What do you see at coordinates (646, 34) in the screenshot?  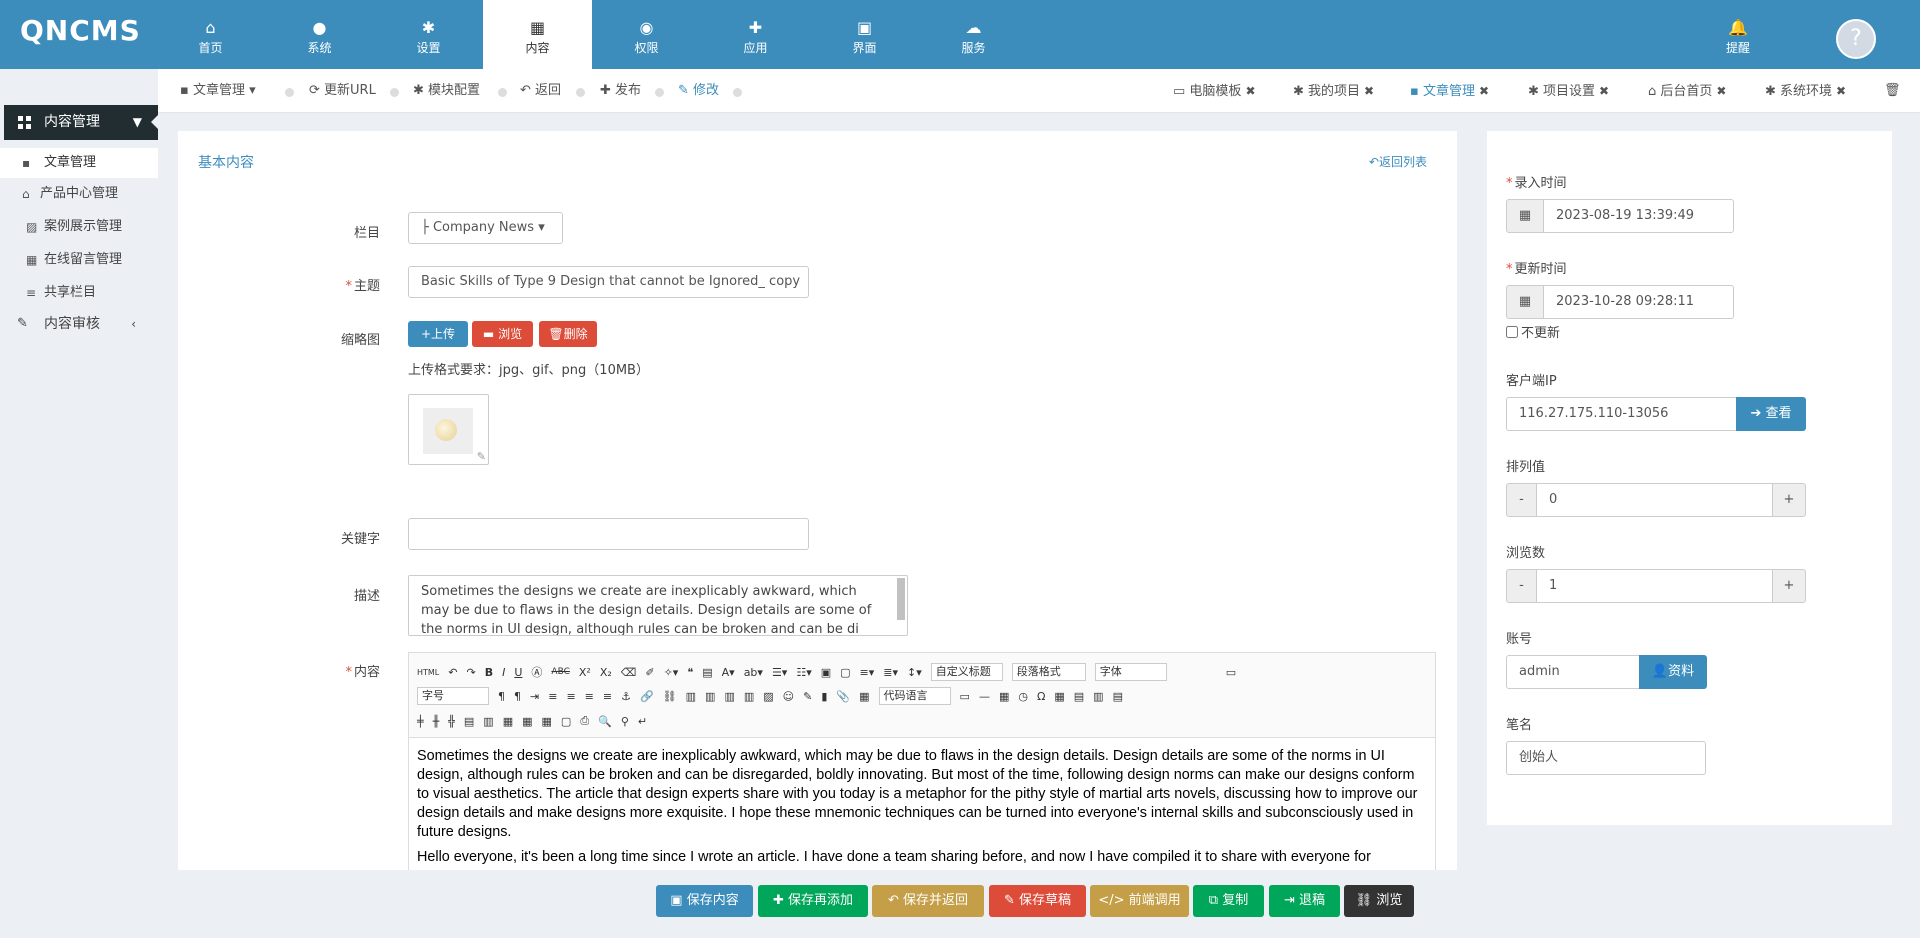 I see `nav-permissions: ◉ 权限` at bounding box center [646, 34].